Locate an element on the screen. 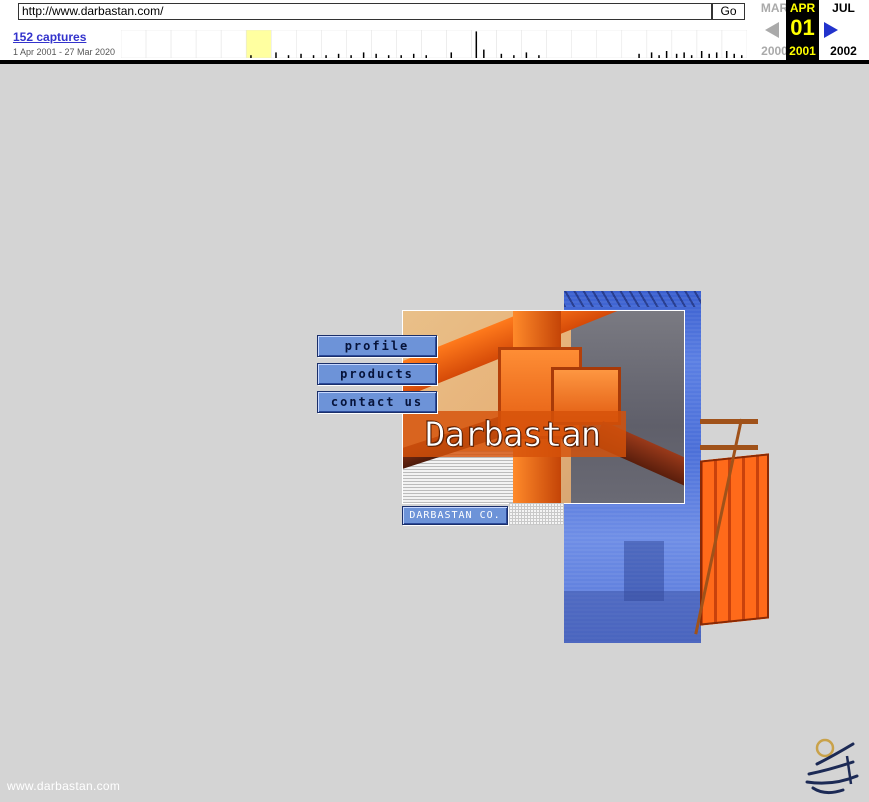 The height and width of the screenshot is (802, 869). url-input is located at coordinates (365, 11).